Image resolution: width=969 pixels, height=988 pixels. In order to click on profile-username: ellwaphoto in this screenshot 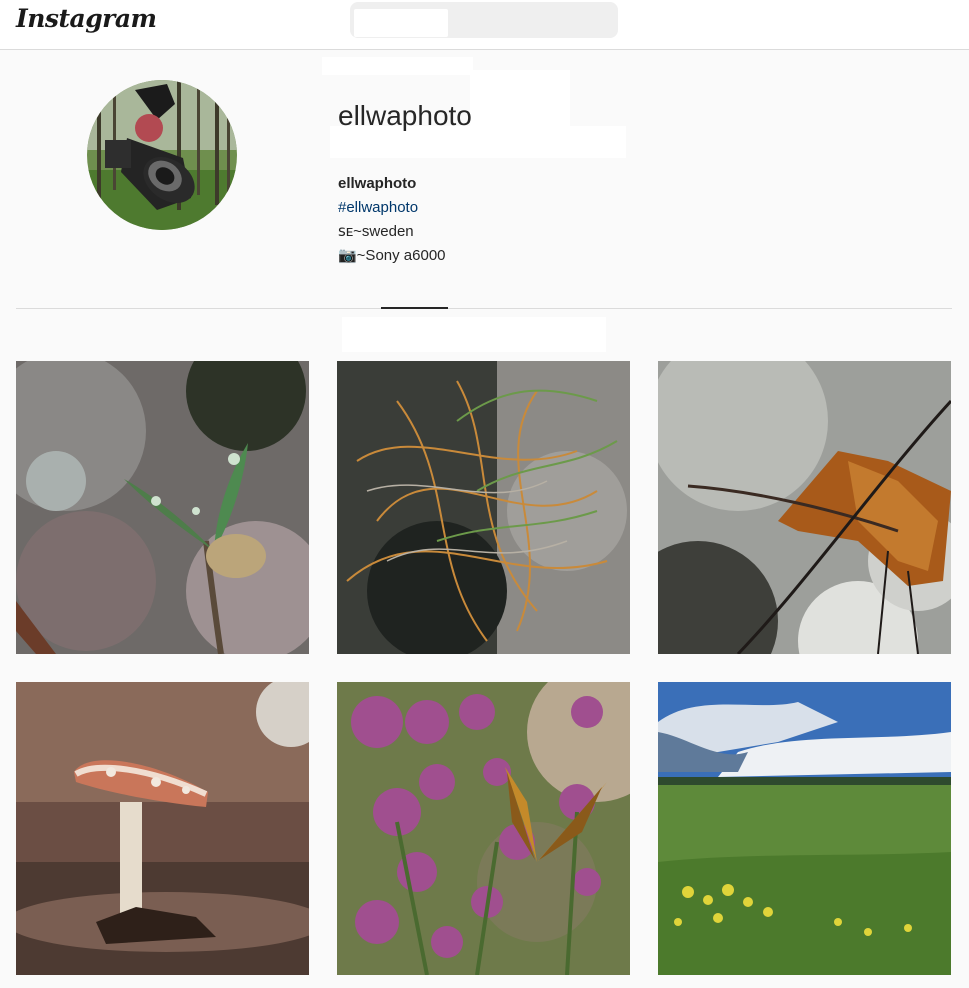, I will do `click(405, 115)`.